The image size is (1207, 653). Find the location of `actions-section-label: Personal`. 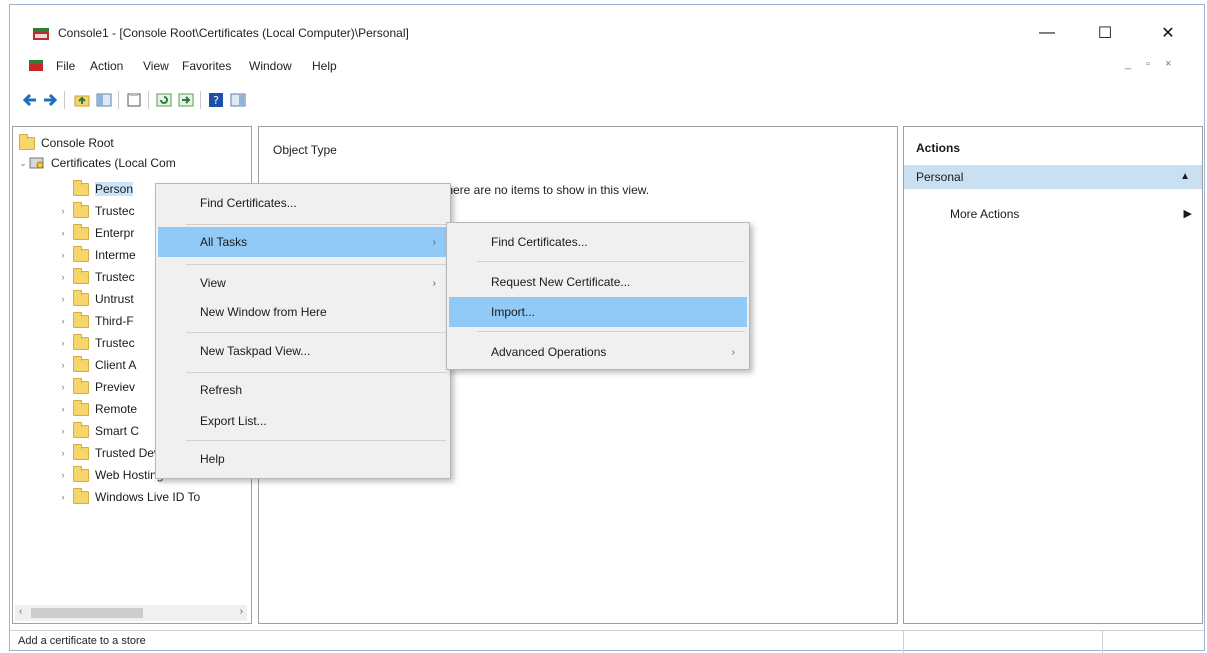

actions-section-label: Personal is located at coordinates (940, 177).